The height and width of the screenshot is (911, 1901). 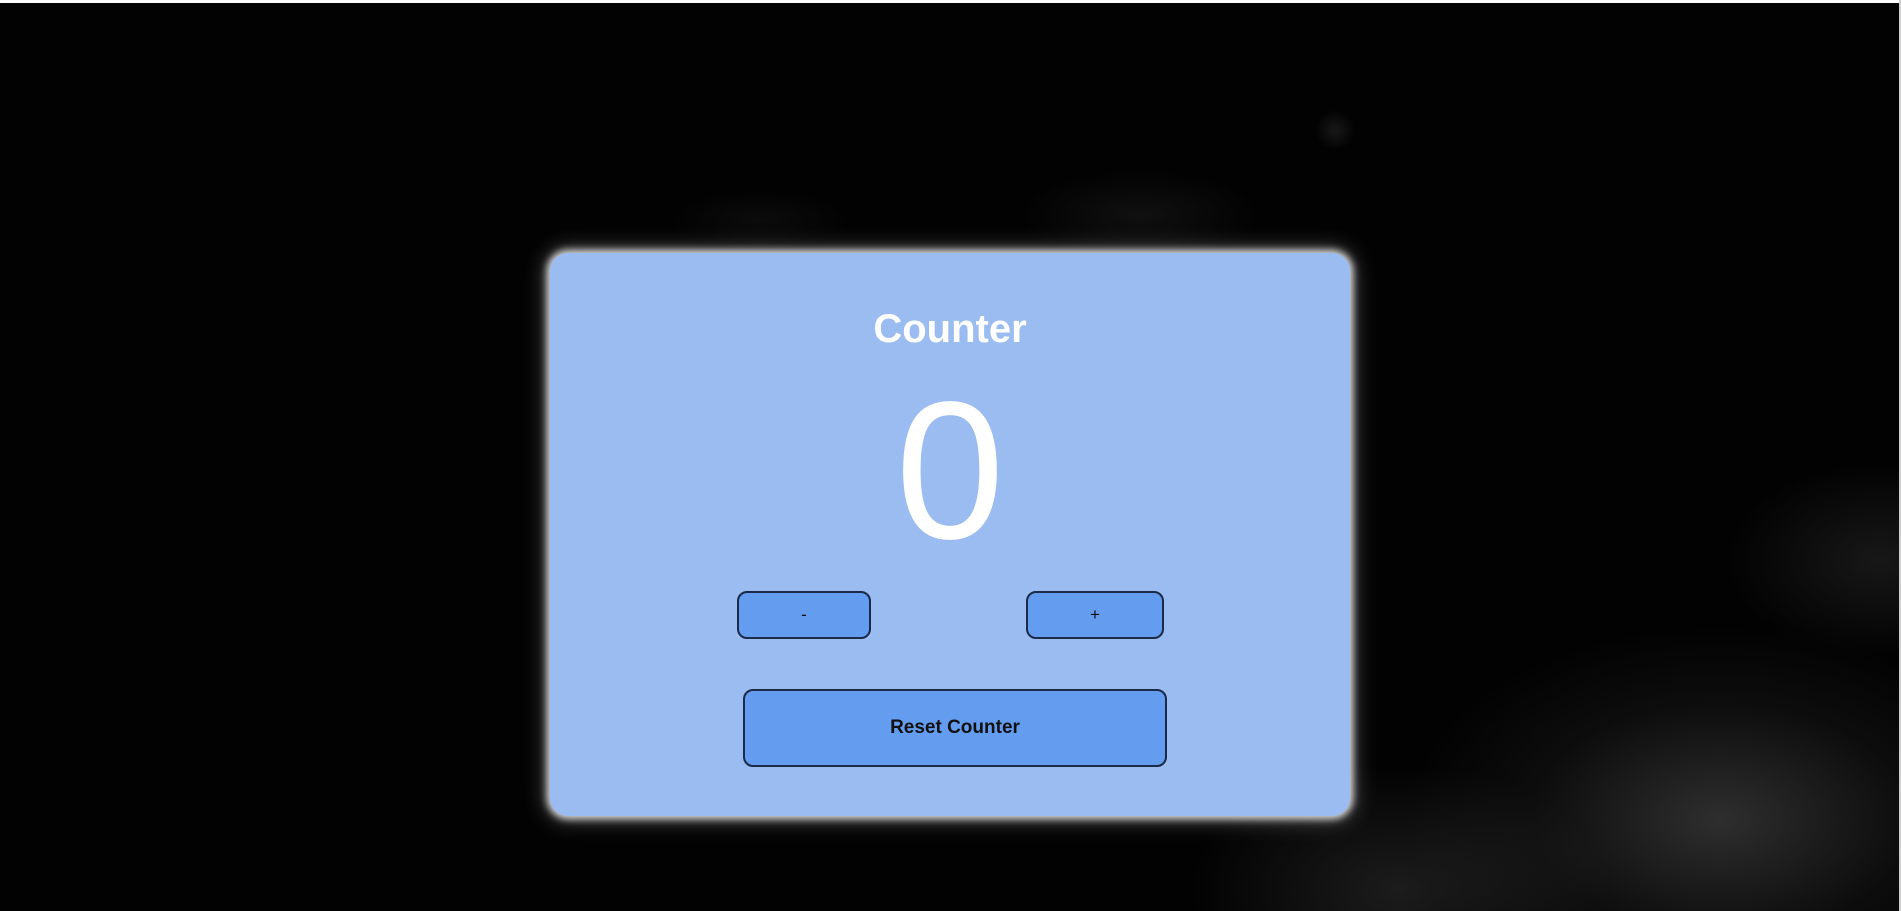 I want to click on viewport-top-edge, so click(x=950, y=1).